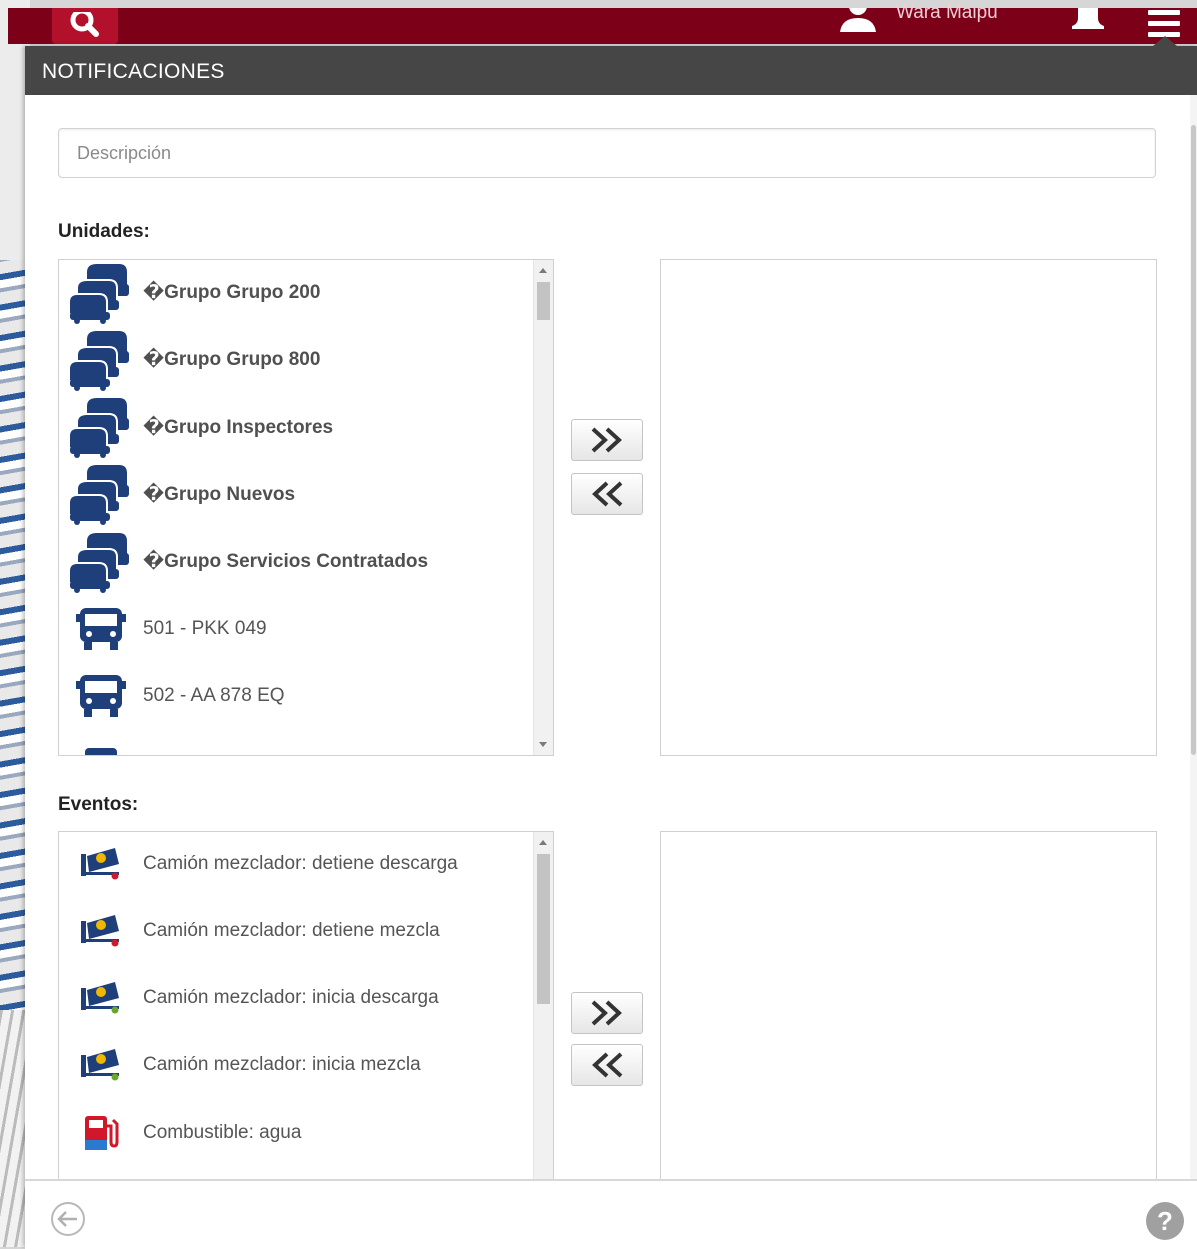  Describe the element at coordinates (232, 292) in the screenshot. I see `list-item-label: �Grupo Grupo 200` at that location.